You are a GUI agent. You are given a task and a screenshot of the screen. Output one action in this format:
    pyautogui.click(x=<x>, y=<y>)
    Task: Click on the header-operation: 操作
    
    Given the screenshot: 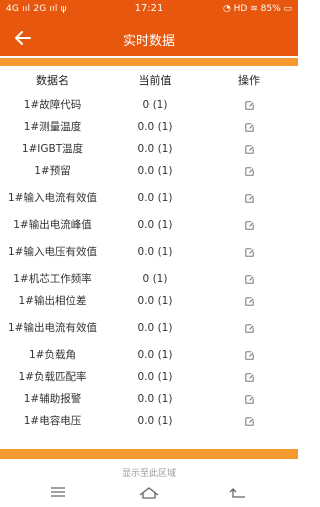 What is the action you would take?
    pyautogui.click(x=249, y=80)
    